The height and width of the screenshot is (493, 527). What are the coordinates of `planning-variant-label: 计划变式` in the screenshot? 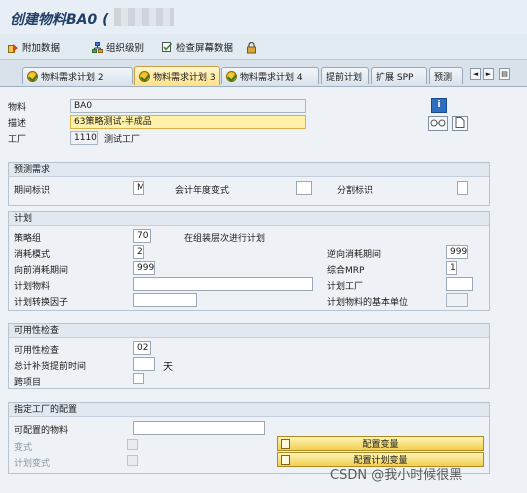 It's located at (32, 464).